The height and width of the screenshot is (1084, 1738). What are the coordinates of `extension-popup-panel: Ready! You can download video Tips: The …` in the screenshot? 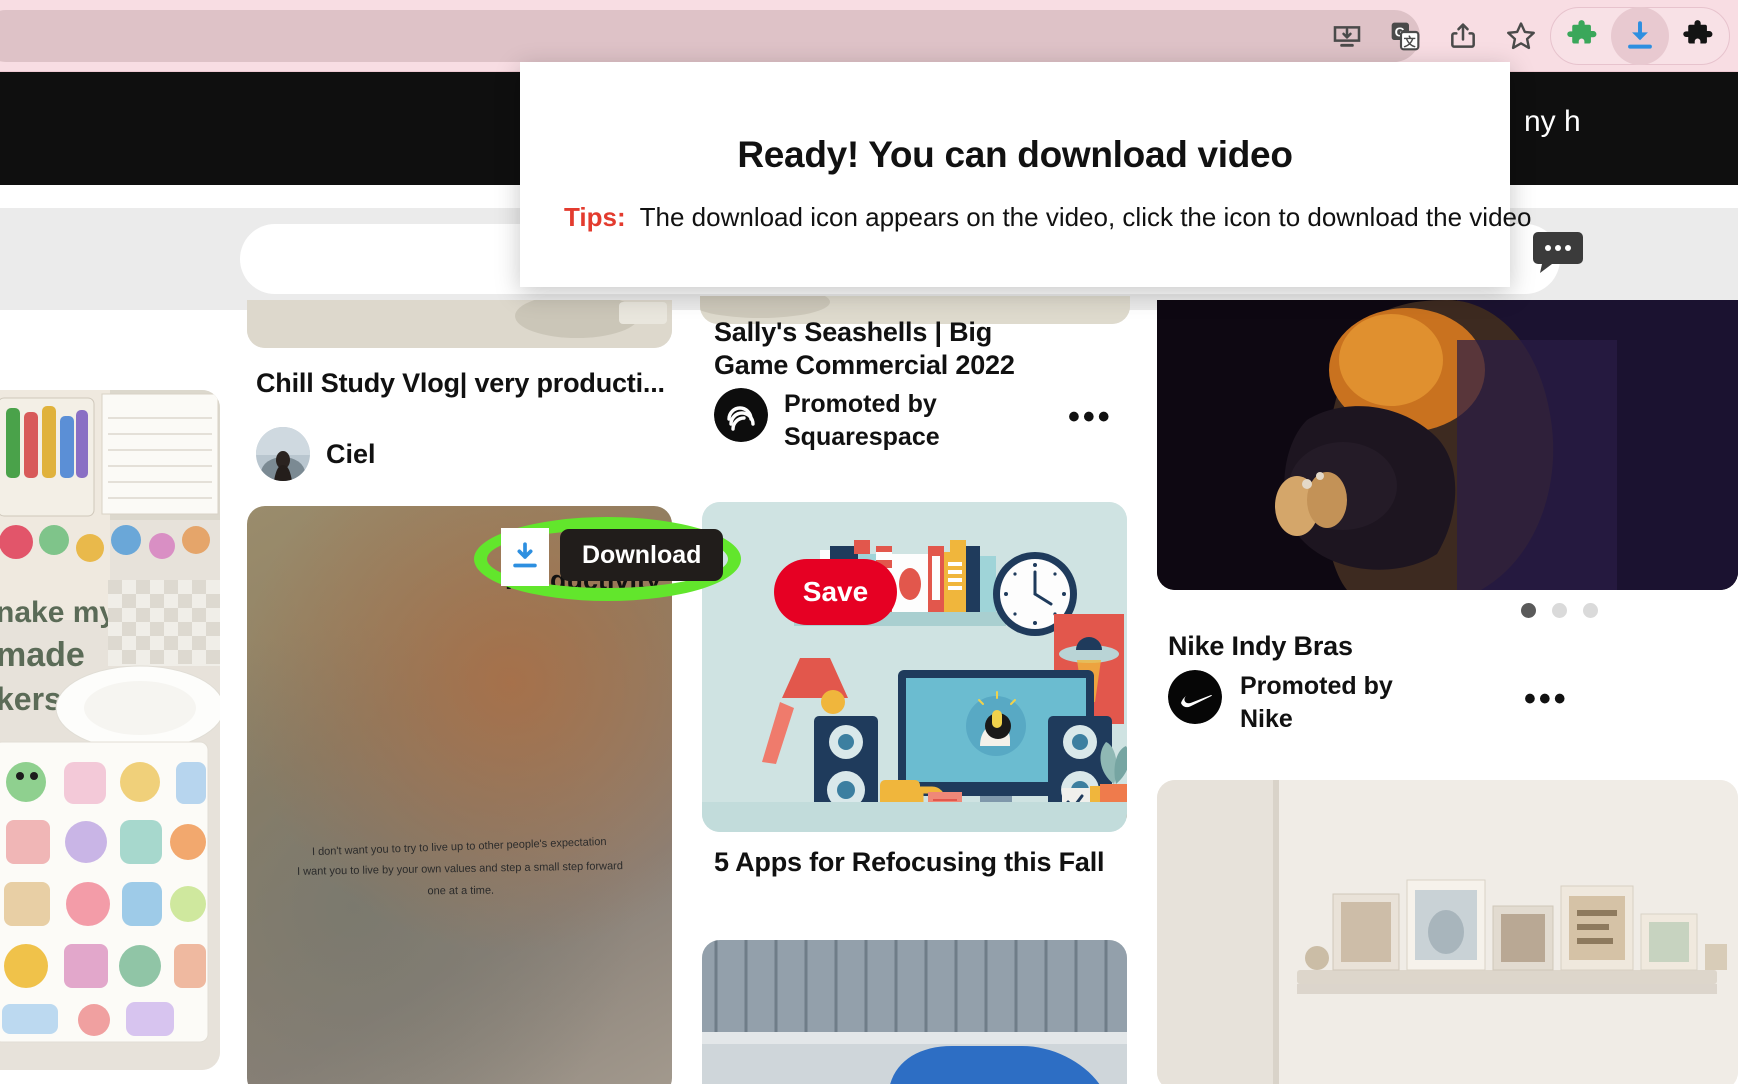 It's located at (1025, 174).